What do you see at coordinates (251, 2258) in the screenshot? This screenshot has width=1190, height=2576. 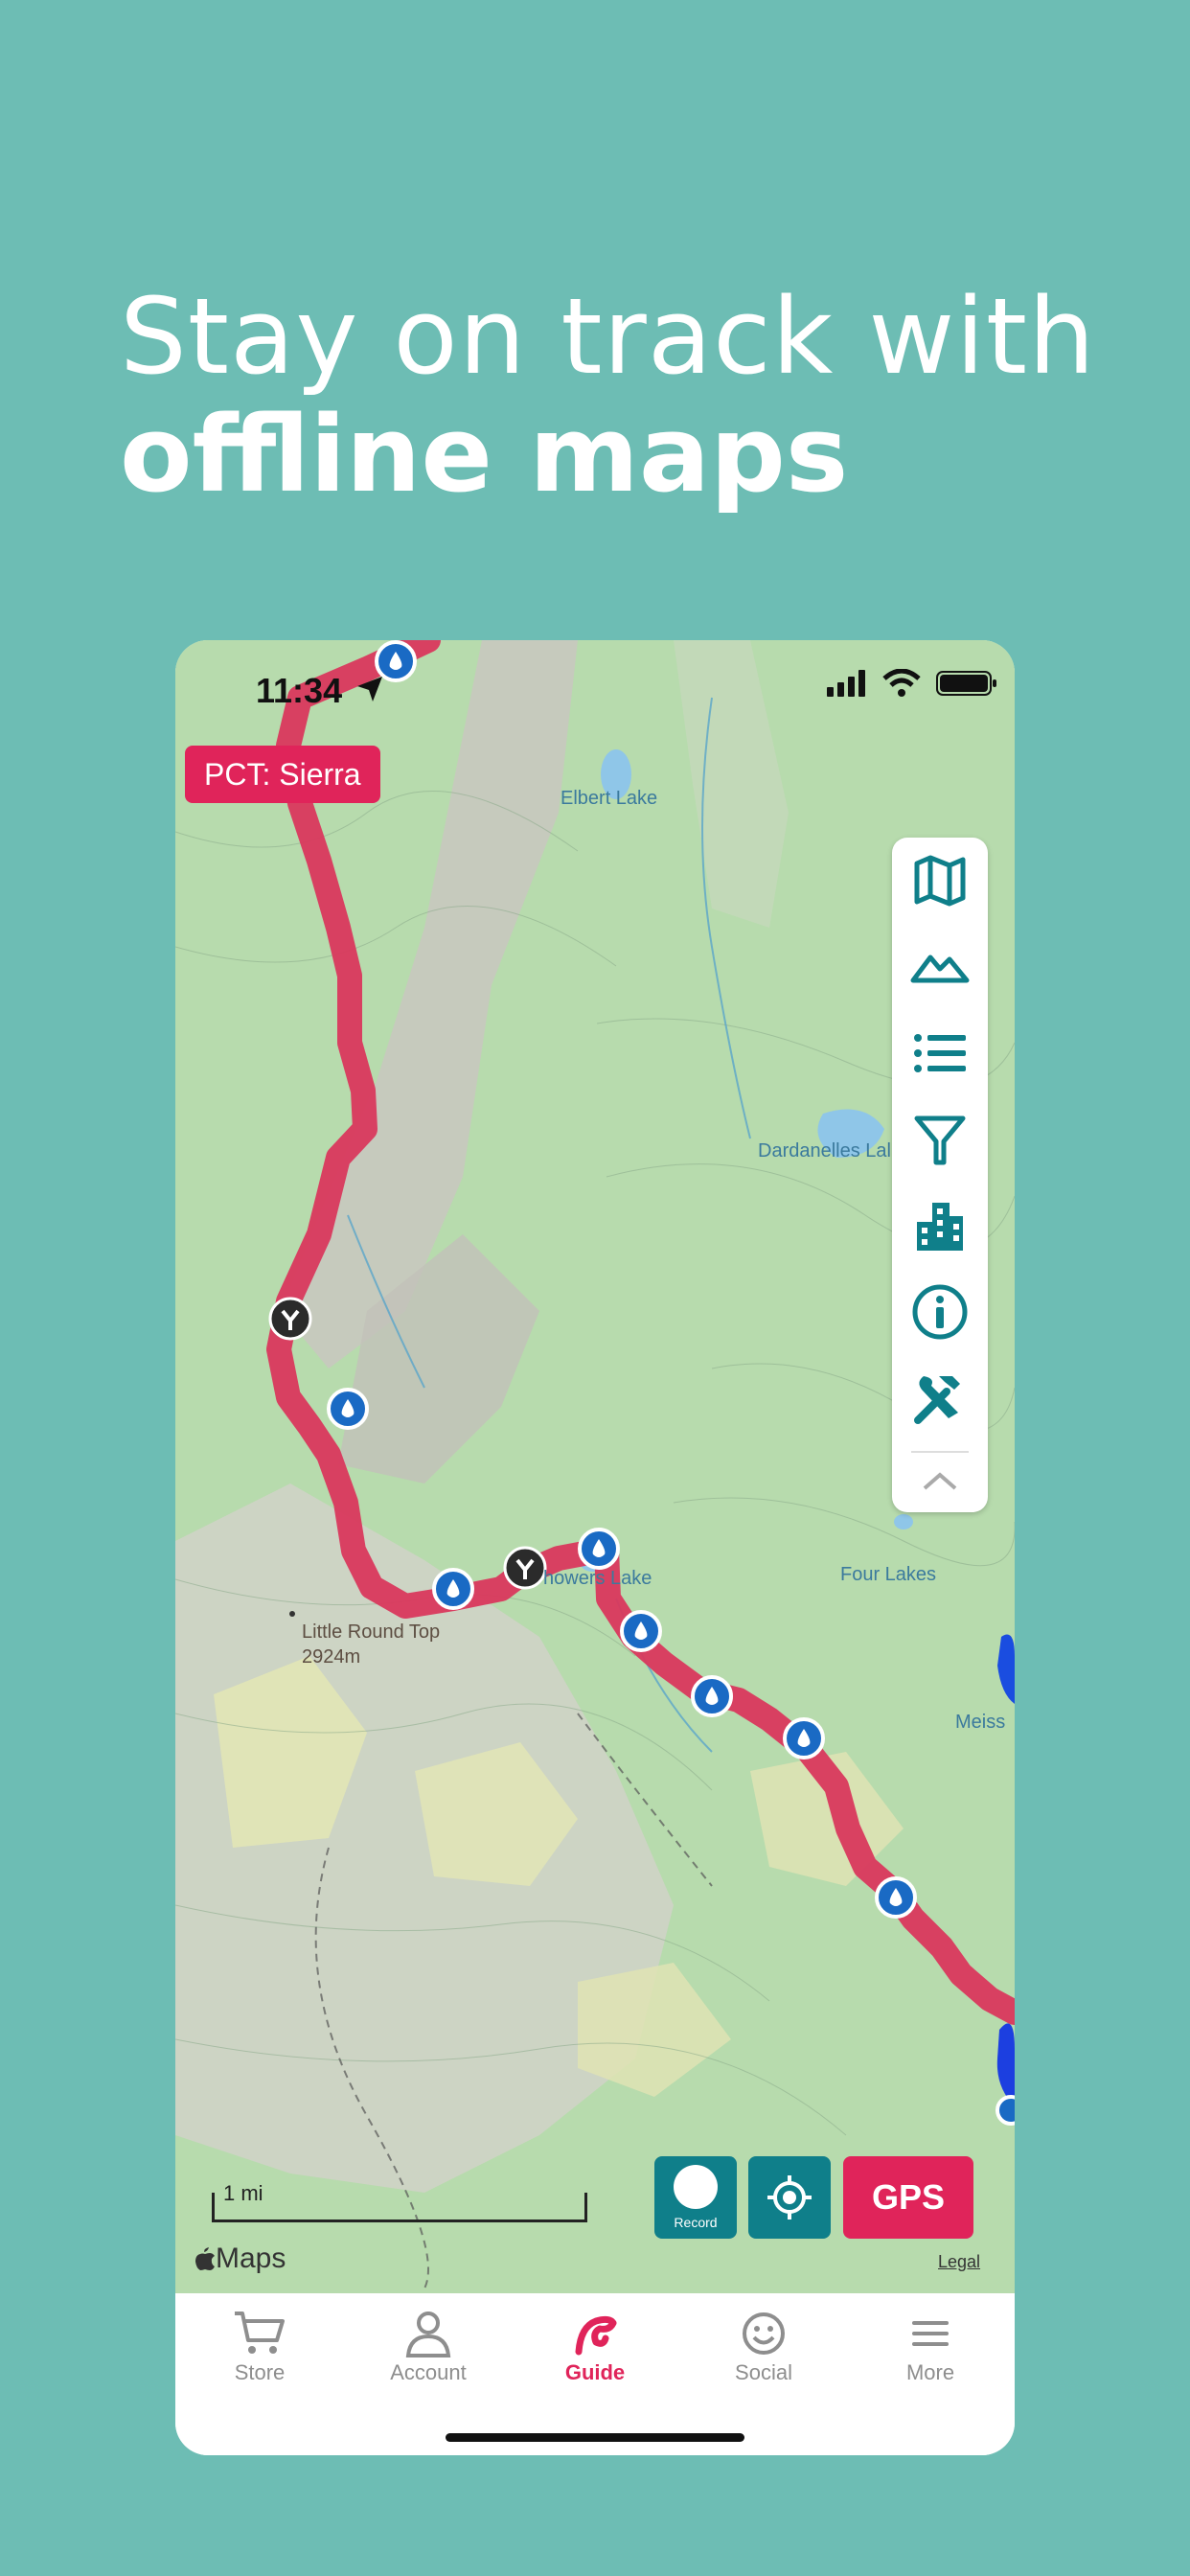 I see `maps-attribution-text: Maps` at bounding box center [251, 2258].